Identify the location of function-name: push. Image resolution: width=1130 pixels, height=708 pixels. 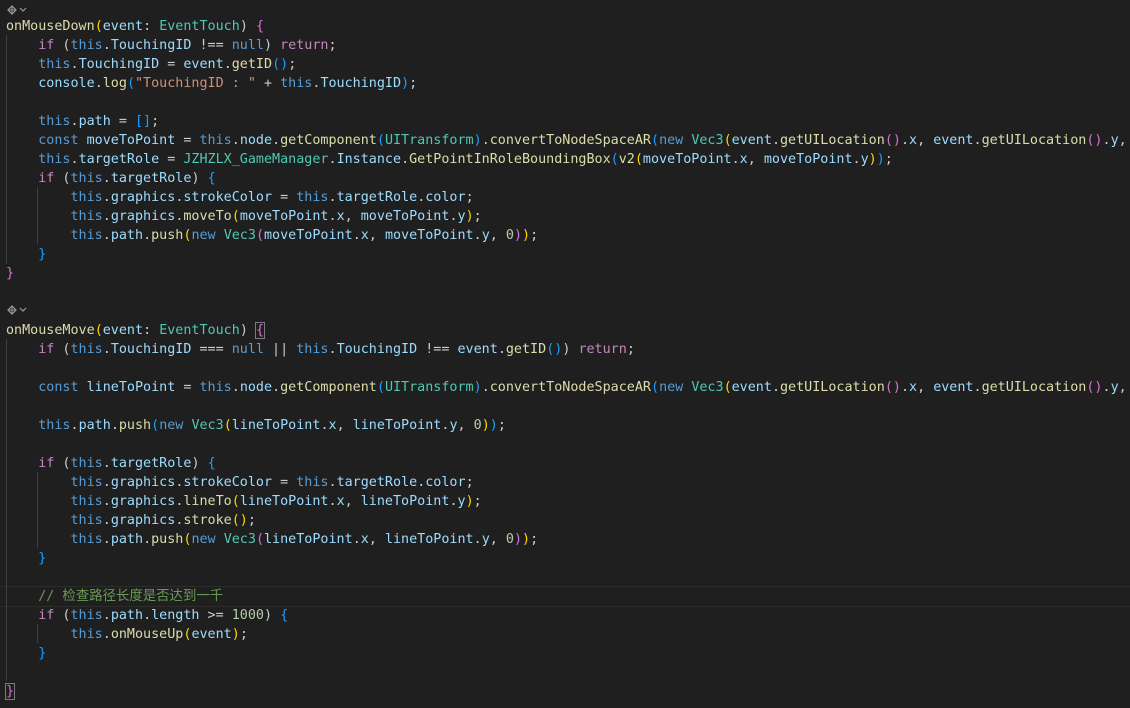
(167, 539).